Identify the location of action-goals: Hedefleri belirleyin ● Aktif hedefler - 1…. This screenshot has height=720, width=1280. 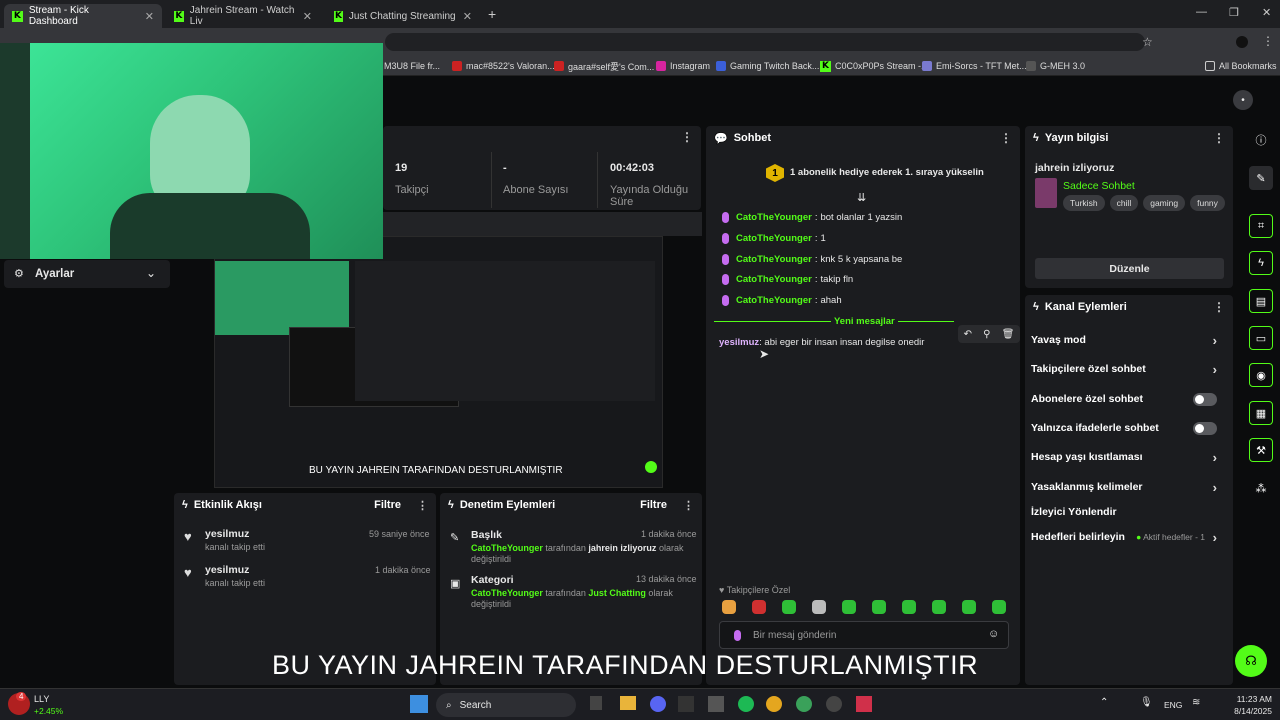
(1128, 537).